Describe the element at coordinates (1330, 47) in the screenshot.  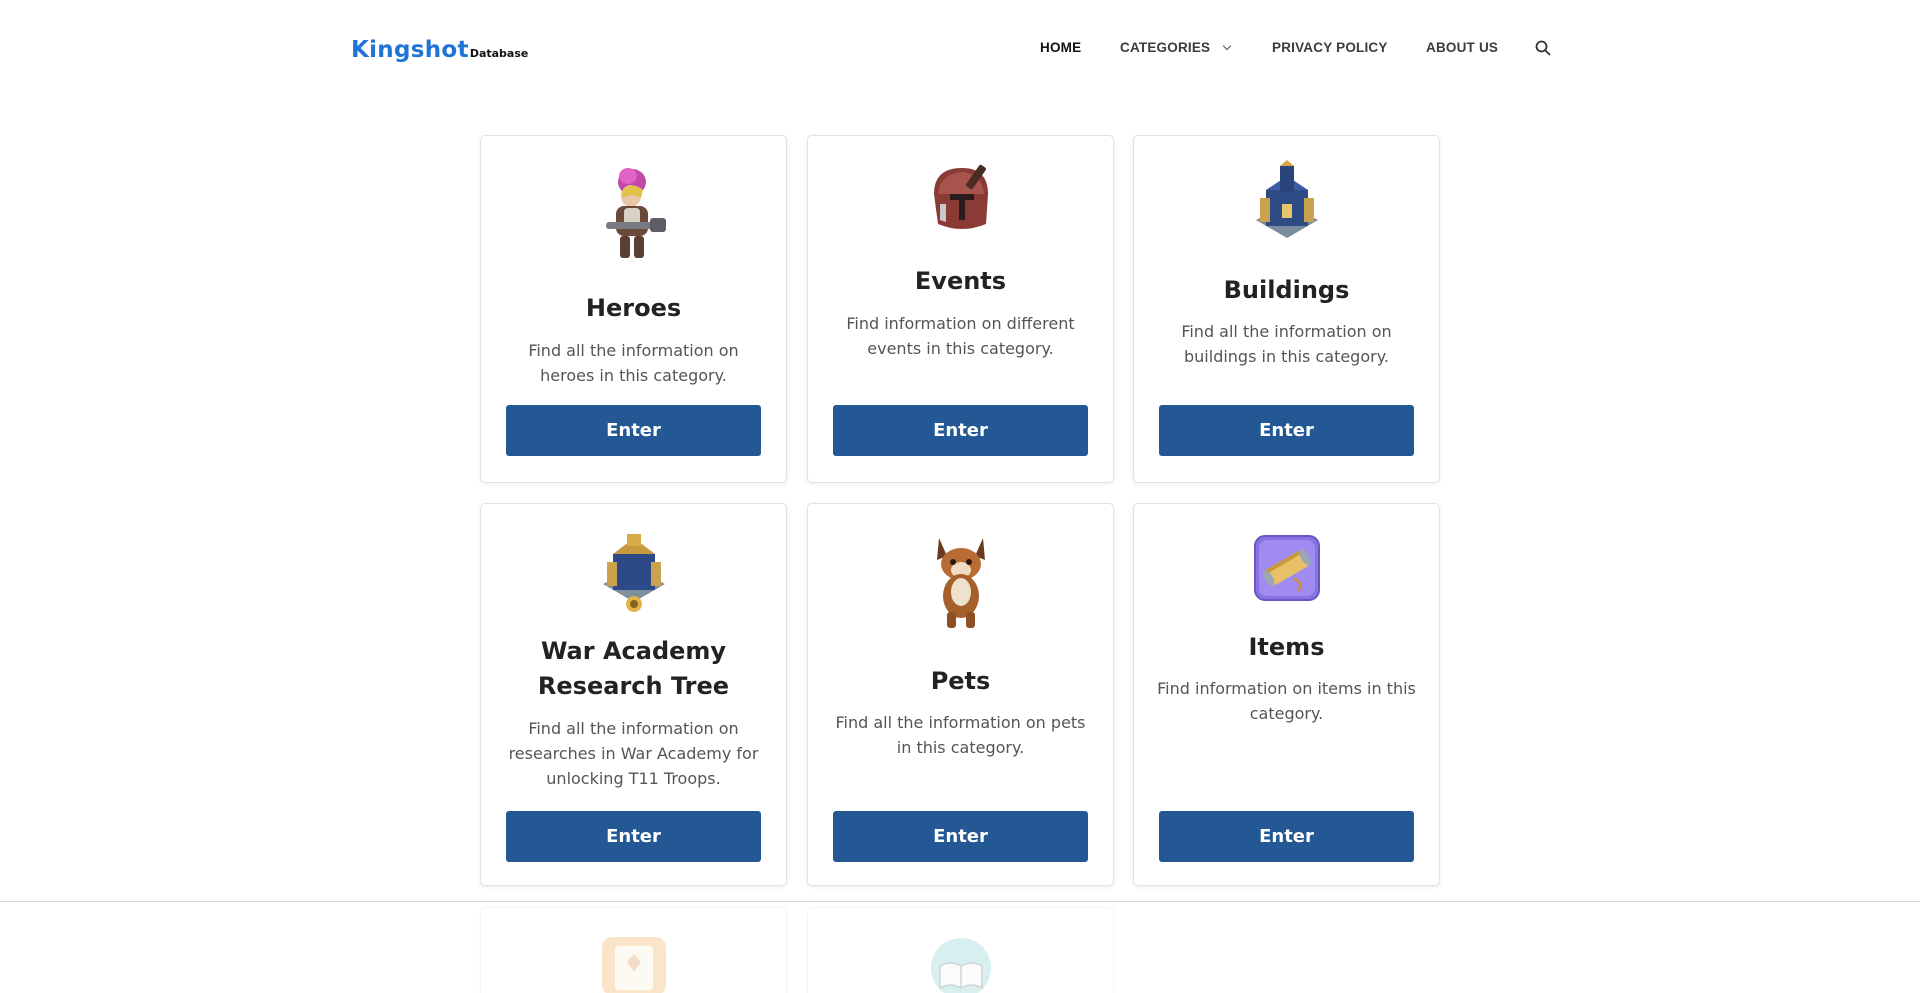
I see `nav-privacy-policy: PRIVACY POLICY` at that location.